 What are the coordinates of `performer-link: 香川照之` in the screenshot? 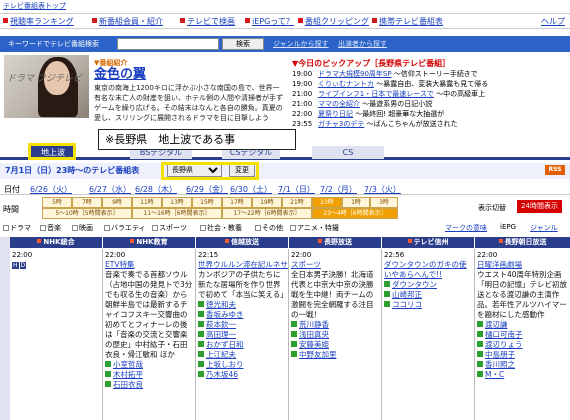 It's located at (522, 365).